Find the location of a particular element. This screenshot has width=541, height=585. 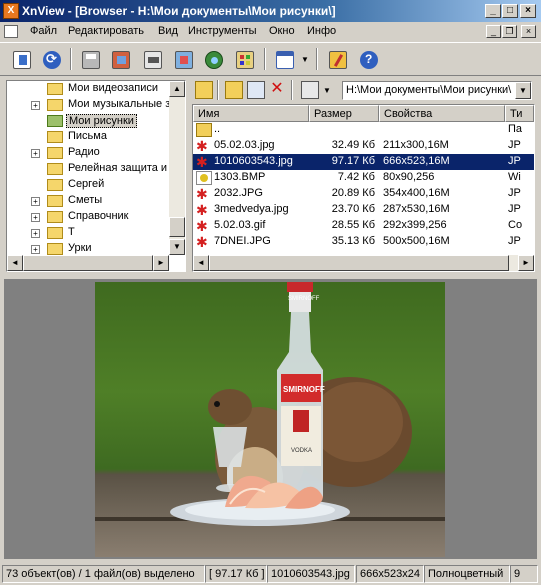

settings-icon is located at coordinates (337, 59).